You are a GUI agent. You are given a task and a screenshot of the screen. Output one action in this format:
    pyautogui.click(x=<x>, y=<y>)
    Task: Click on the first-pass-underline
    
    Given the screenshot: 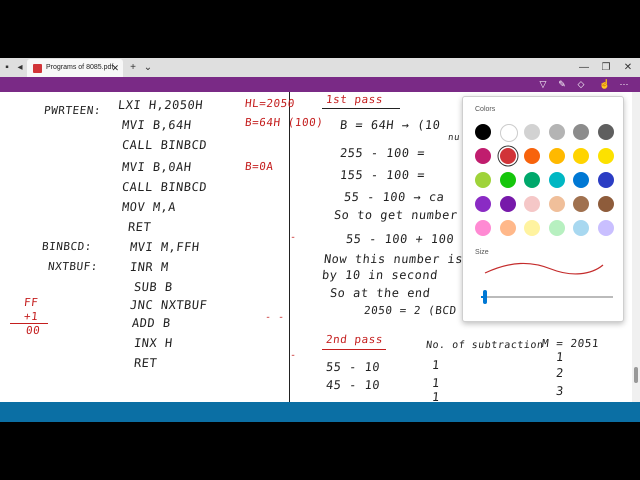 What is the action you would take?
    pyautogui.click(x=361, y=108)
    